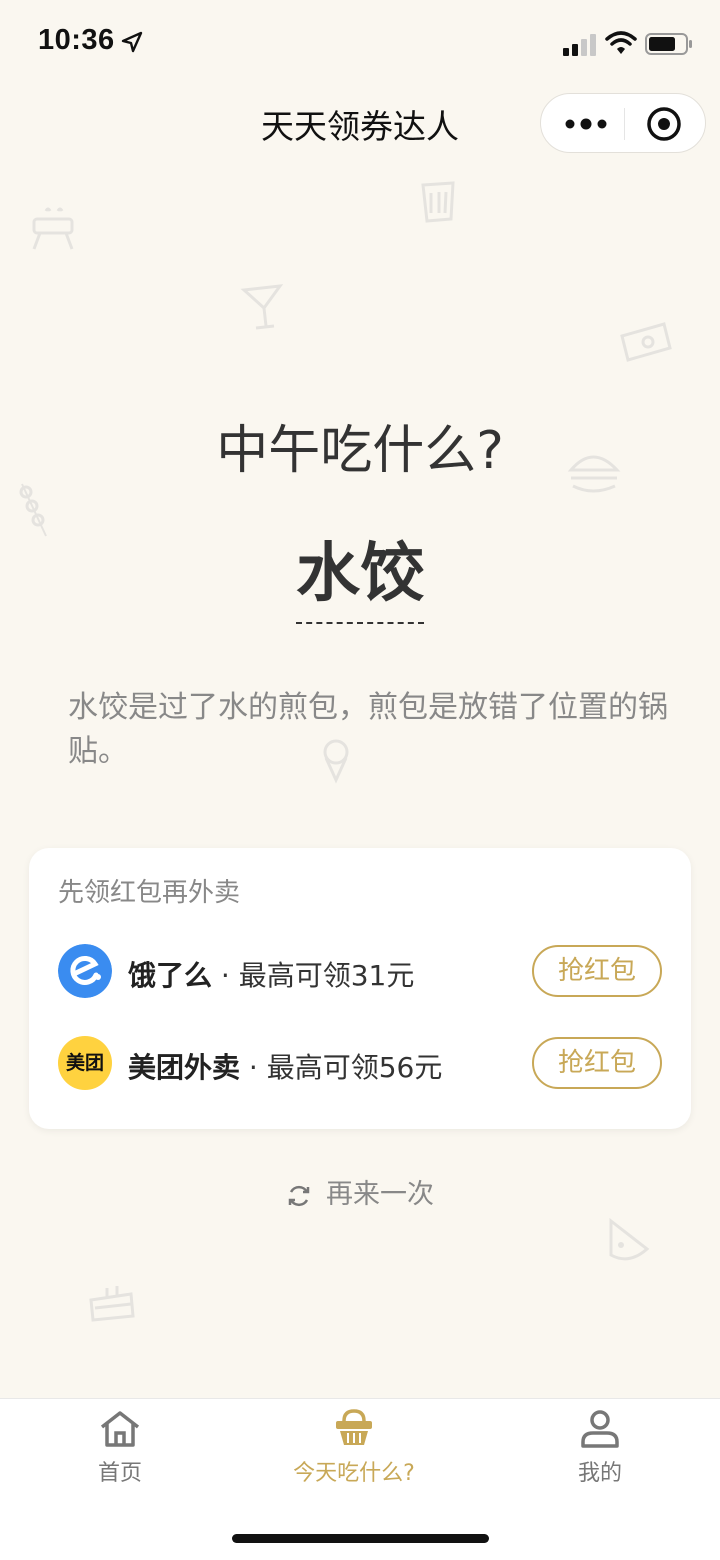 This screenshot has width=720, height=1560. I want to click on grill-doodle-icon, so click(53, 228).